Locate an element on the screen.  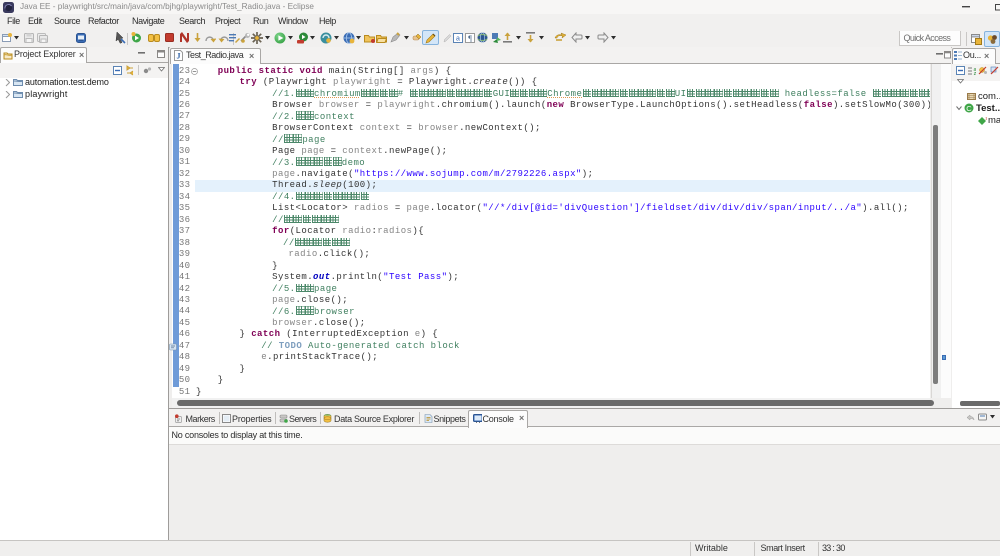
svg-text: C is located at coordinates (969, 108).